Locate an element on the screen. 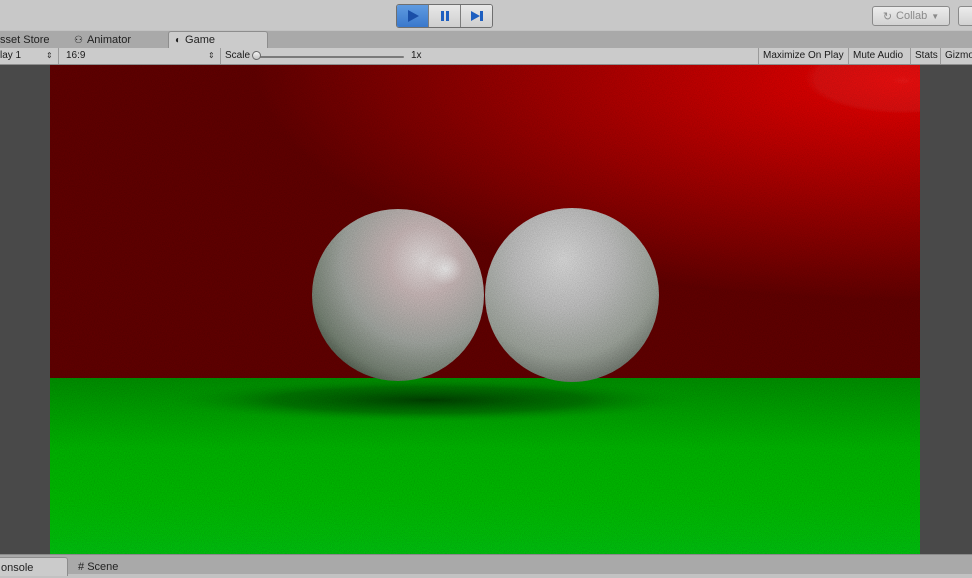 This screenshot has height=578, width=972. display-dropdown: lay 1 ⇕ is located at coordinates (28, 56).